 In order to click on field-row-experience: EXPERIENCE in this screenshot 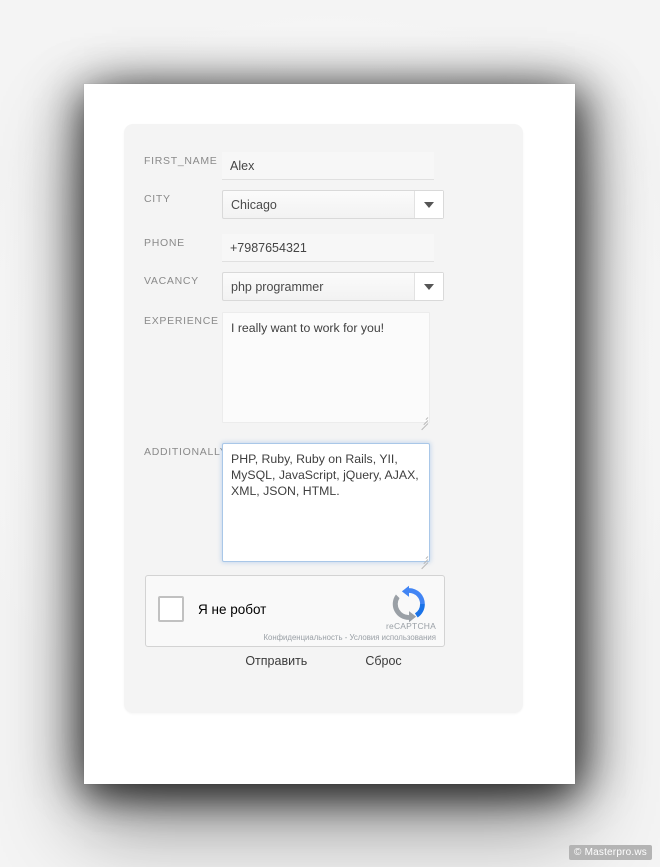, I will do `click(323, 371)`.